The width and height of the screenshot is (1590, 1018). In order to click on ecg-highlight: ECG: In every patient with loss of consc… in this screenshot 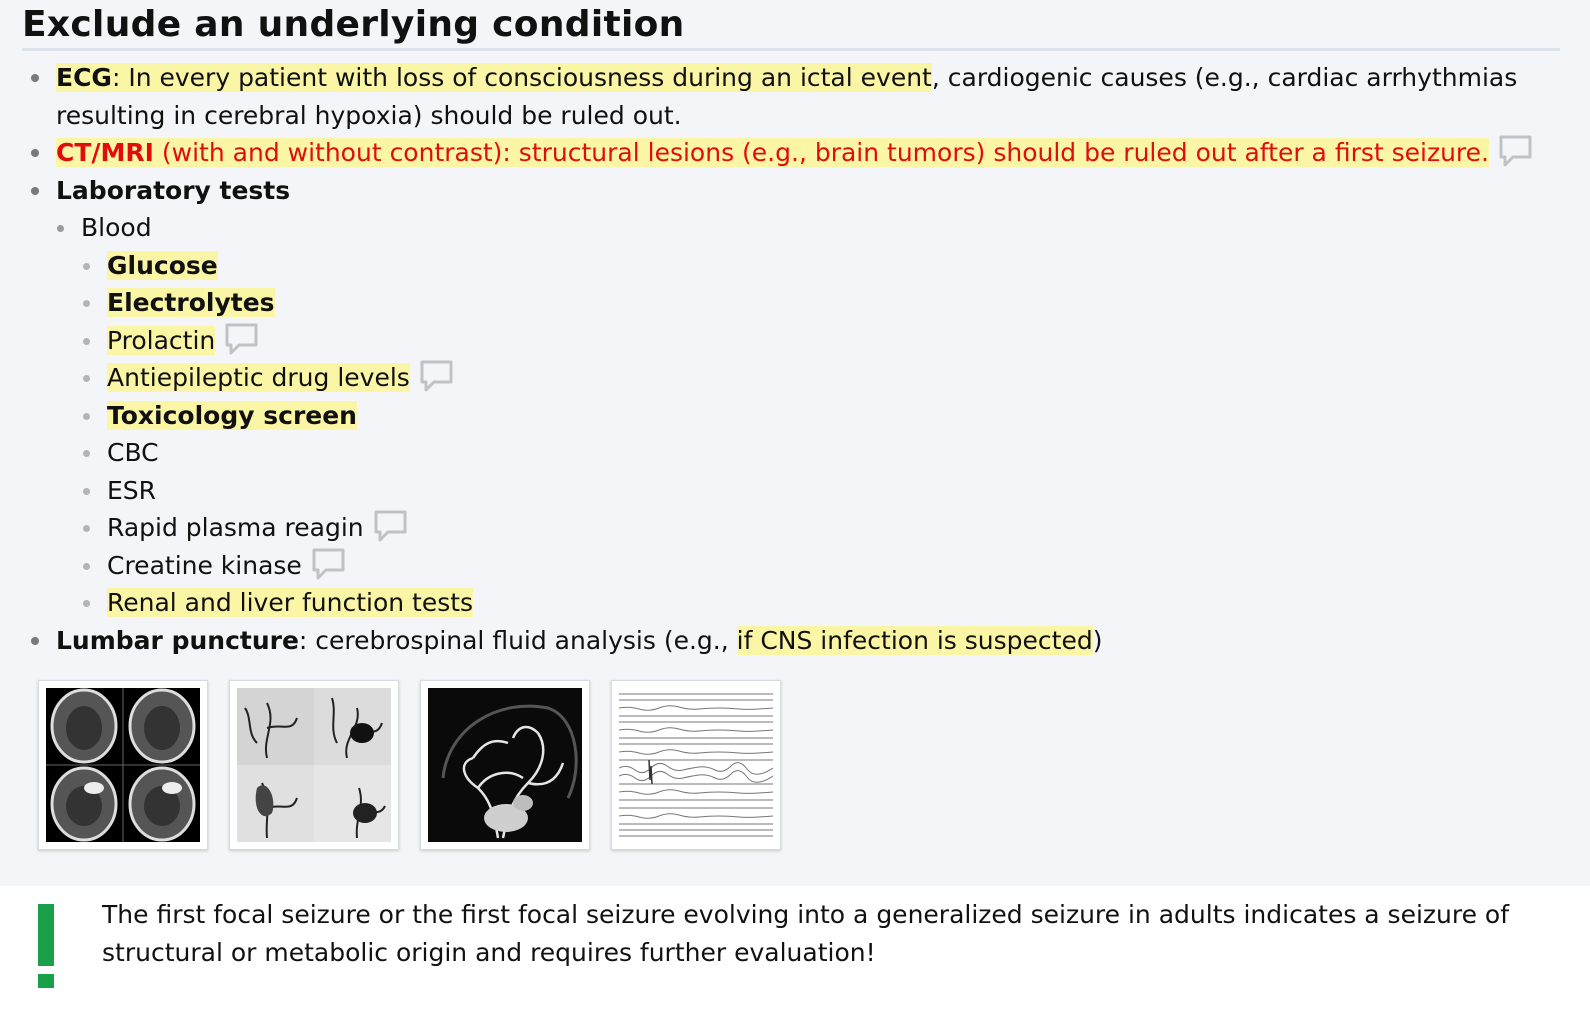, I will do `click(494, 77)`.